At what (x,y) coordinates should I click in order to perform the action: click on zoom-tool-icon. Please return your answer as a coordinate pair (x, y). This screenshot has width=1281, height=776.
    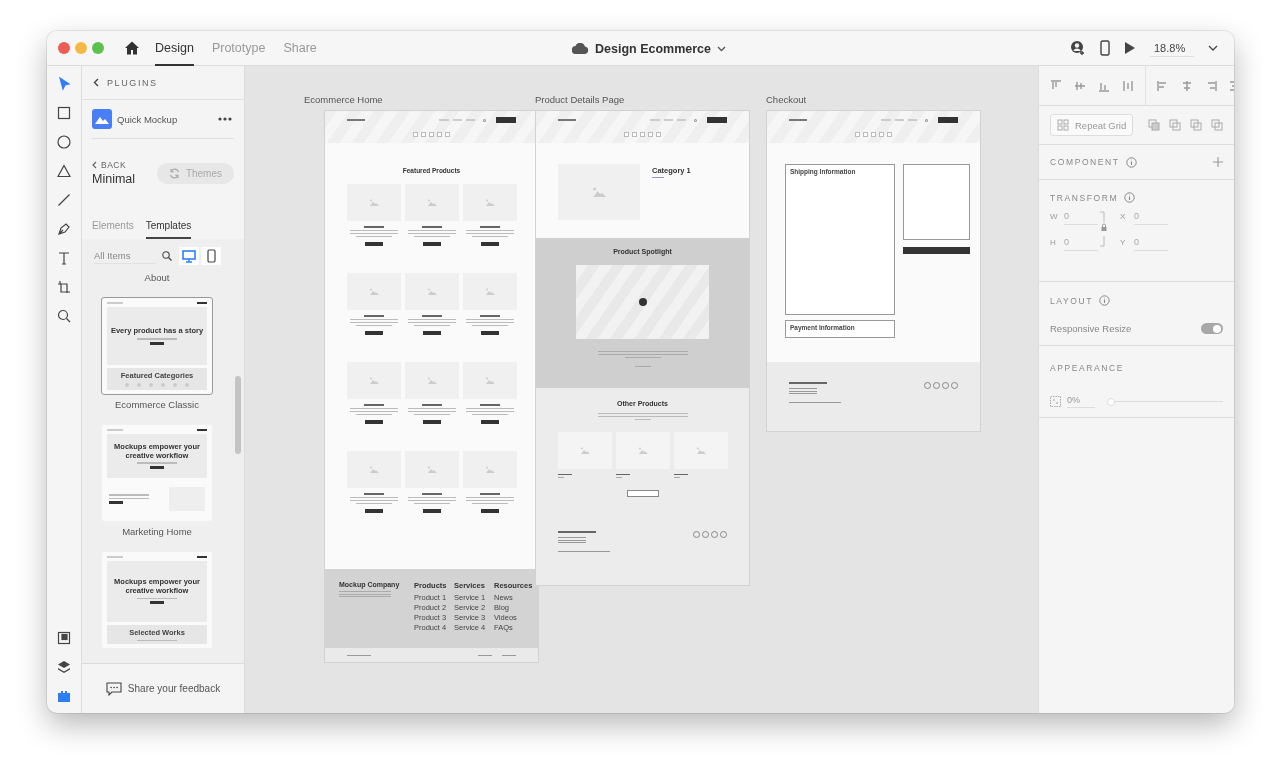
    Looking at the image, I should click on (64, 316).